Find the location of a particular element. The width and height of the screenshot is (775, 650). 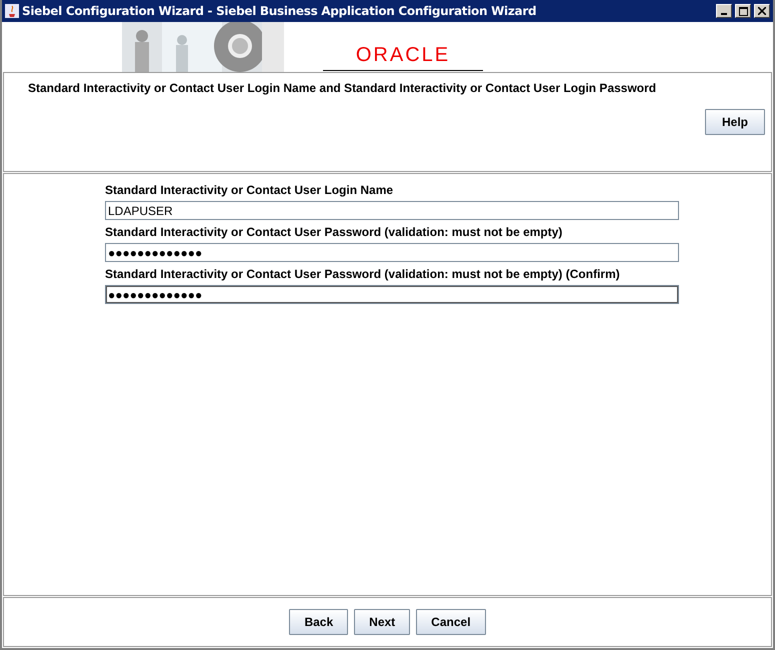

oracle-logo: ORACLE is located at coordinates (403, 57).